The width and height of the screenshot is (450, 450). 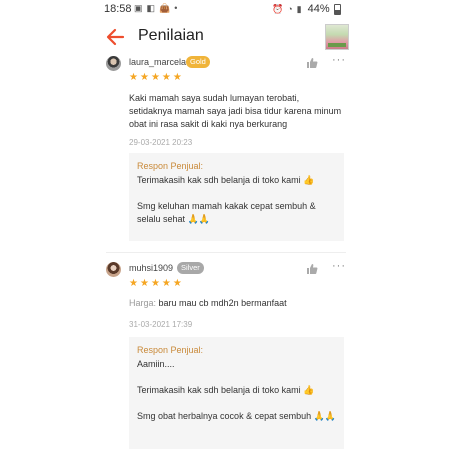 I want to click on username: laura_marcela, so click(x=158, y=62).